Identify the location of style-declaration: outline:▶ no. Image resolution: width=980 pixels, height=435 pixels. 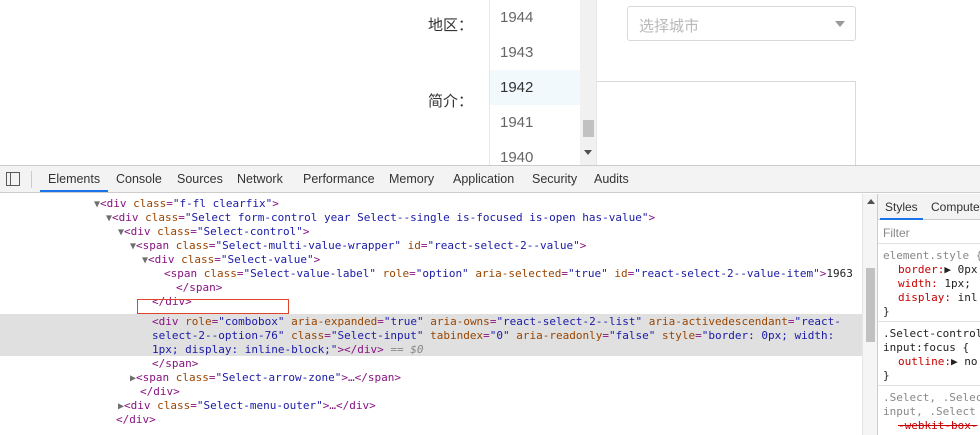
(939, 362).